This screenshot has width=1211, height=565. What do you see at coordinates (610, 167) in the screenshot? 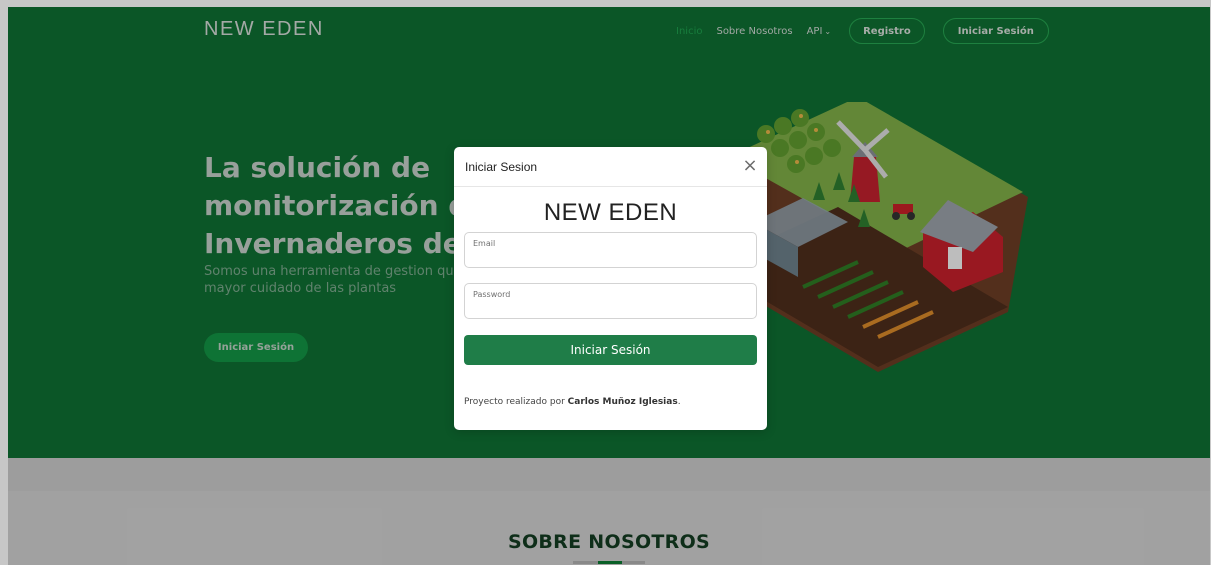
I see `modal-header: Iniciar Sesion ×` at bounding box center [610, 167].